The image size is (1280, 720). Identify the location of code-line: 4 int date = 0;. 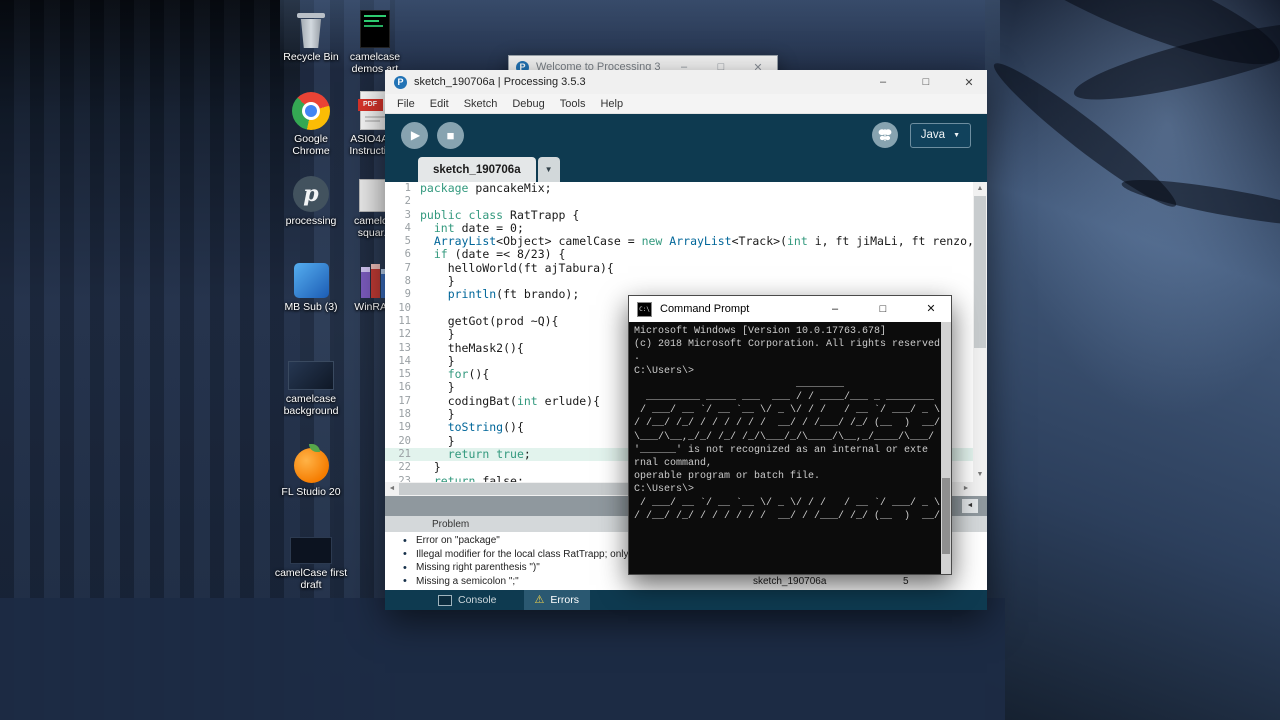
(679, 228).